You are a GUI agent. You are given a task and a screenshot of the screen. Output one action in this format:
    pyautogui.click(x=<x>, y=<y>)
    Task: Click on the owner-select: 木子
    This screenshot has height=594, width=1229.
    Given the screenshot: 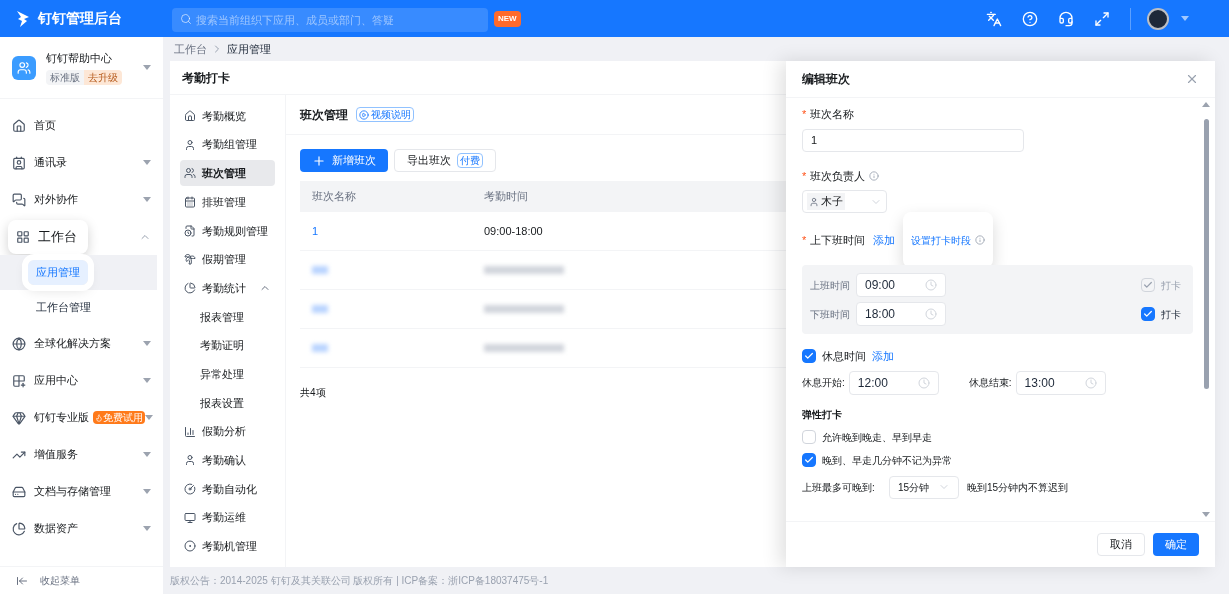 What is the action you would take?
    pyautogui.click(x=844, y=201)
    